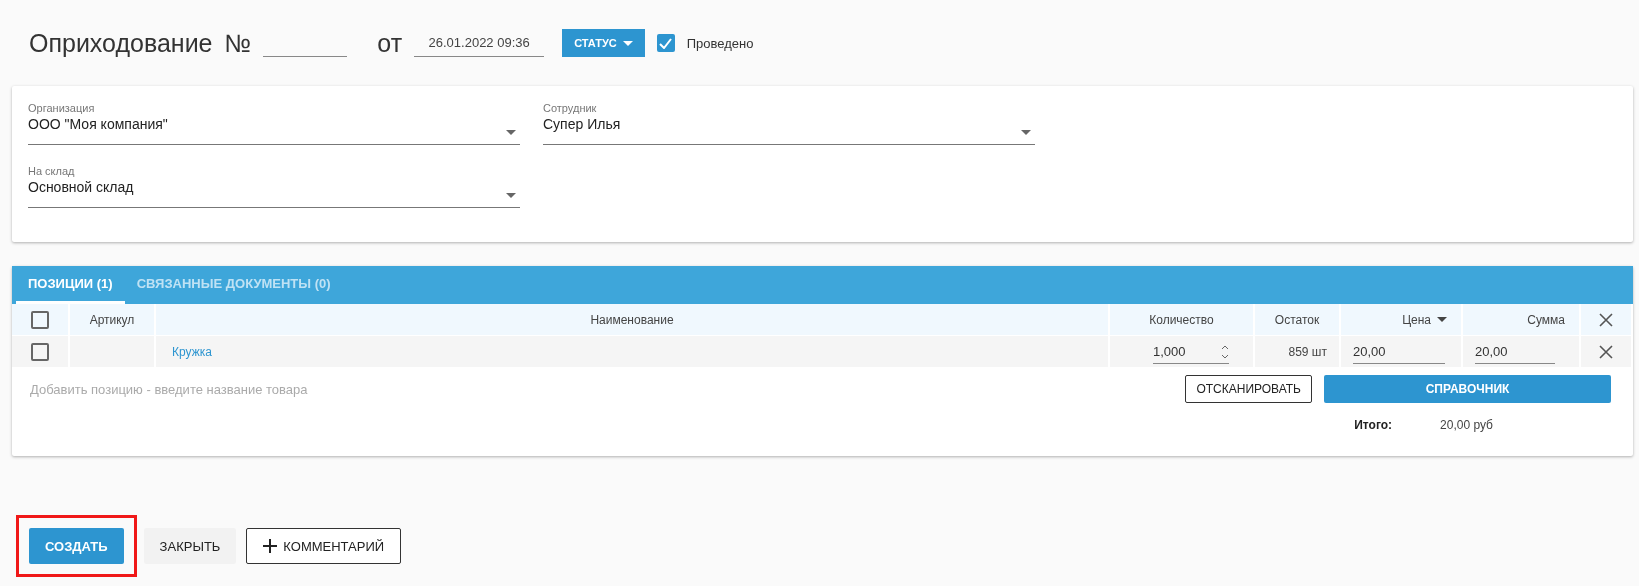 The image size is (1639, 586). What do you see at coordinates (1225, 351) in the screenshot?
I see `stepper-icon` at bounding box center [1225, 351].